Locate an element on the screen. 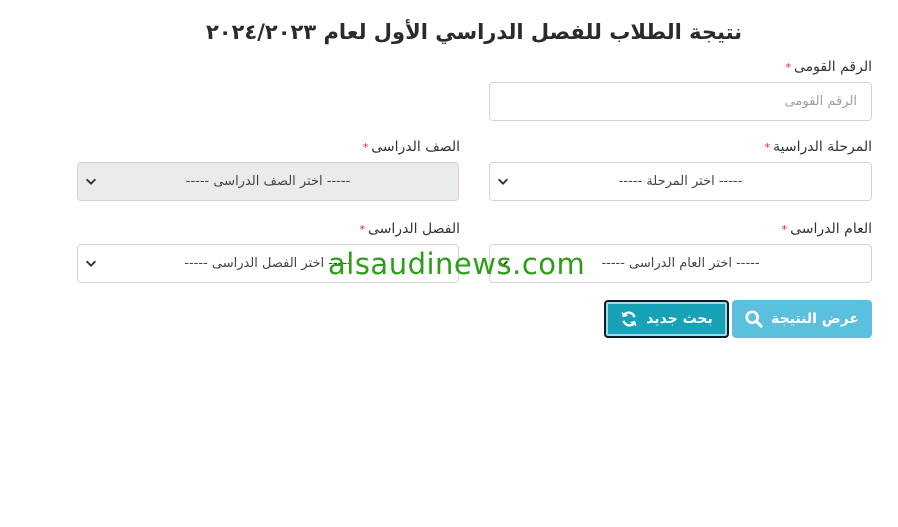  grade-select: ----- اختر الصف الدراسى ----- is located at coordinates (268, 181).